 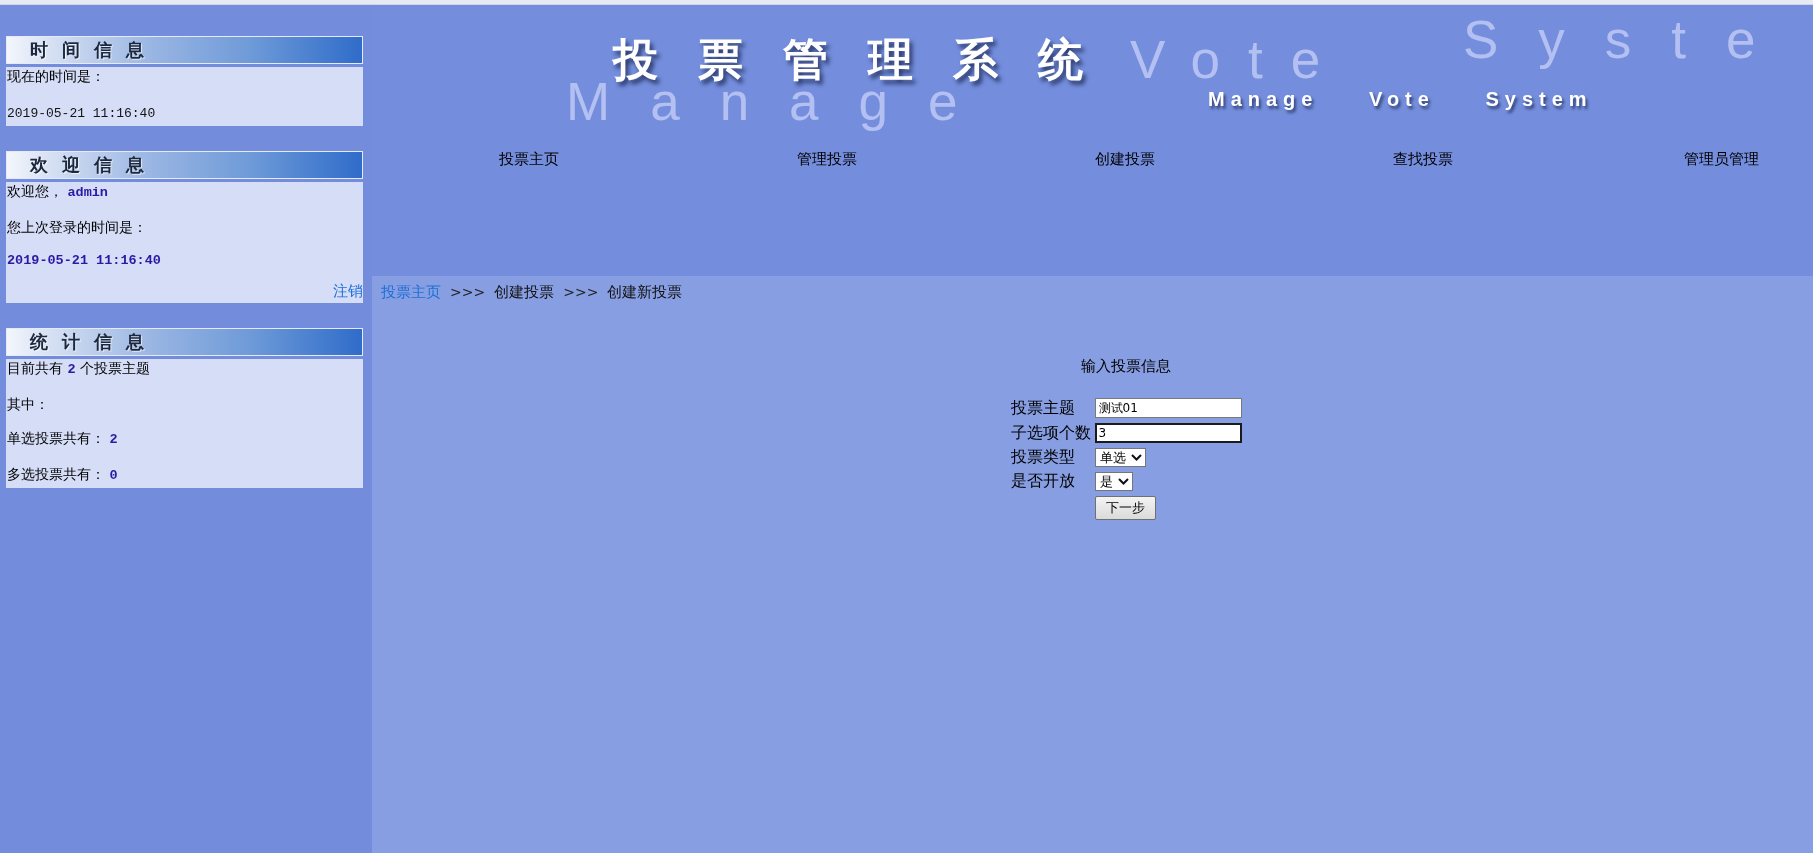 What do you see at coordinates (645, 292) in the screenshot?
I see `breadcrumb-text: 创建新投票` at bounding box center [645, 292].